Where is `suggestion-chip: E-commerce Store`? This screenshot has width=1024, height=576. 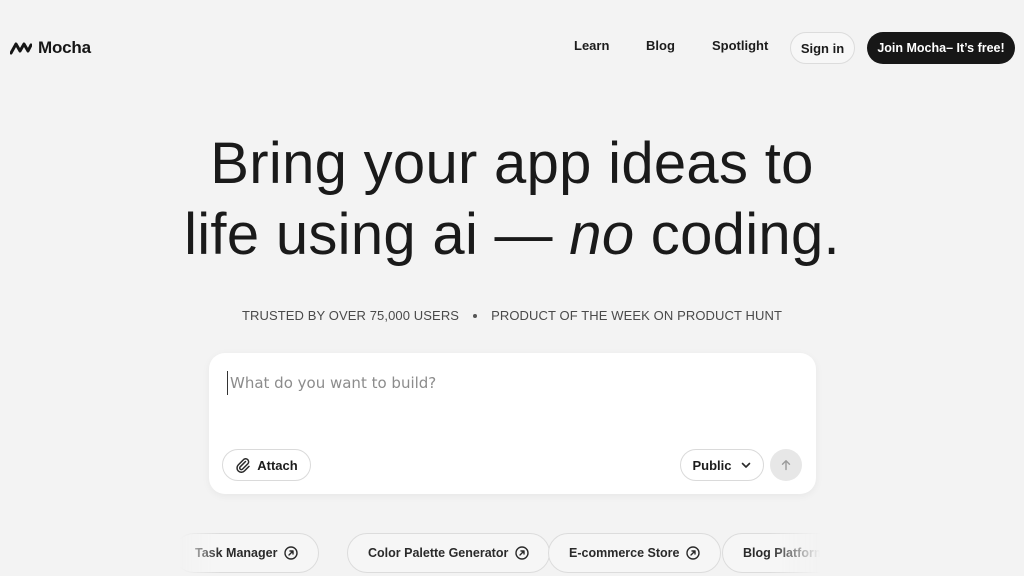
suggestion-chip: E-commerce Store is located at coordinates (635, 553).